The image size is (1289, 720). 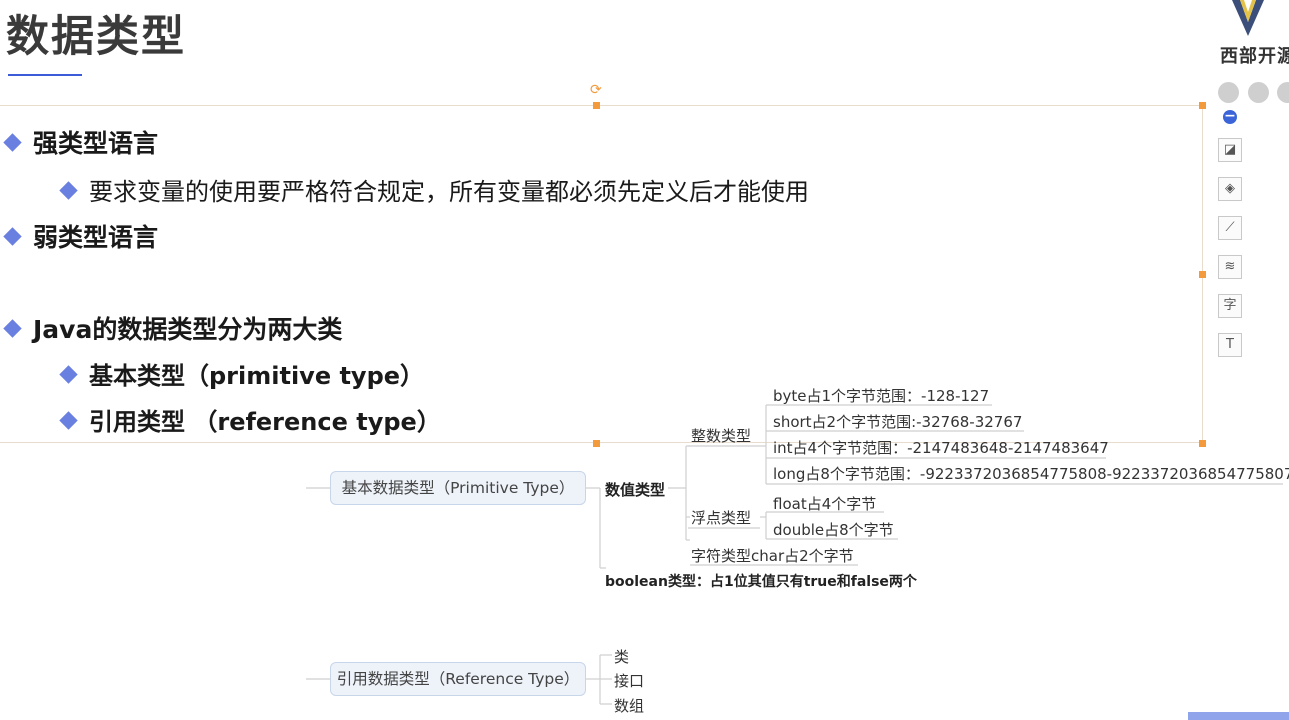 I want to click on integer-type-label: 整数类型, so click(x=721, y=436).